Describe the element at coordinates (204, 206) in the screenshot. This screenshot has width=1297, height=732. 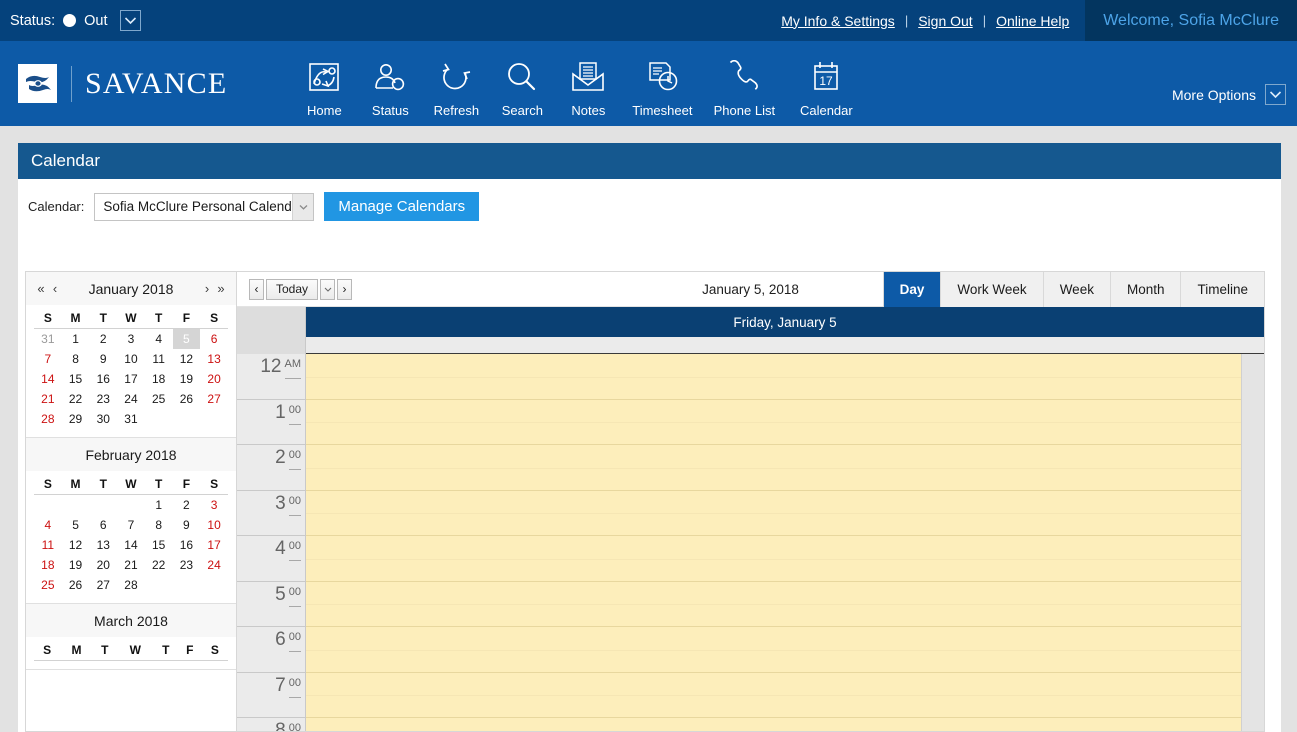
I see `calendar-select: Sofia McClure Personal Calendar` at that location.